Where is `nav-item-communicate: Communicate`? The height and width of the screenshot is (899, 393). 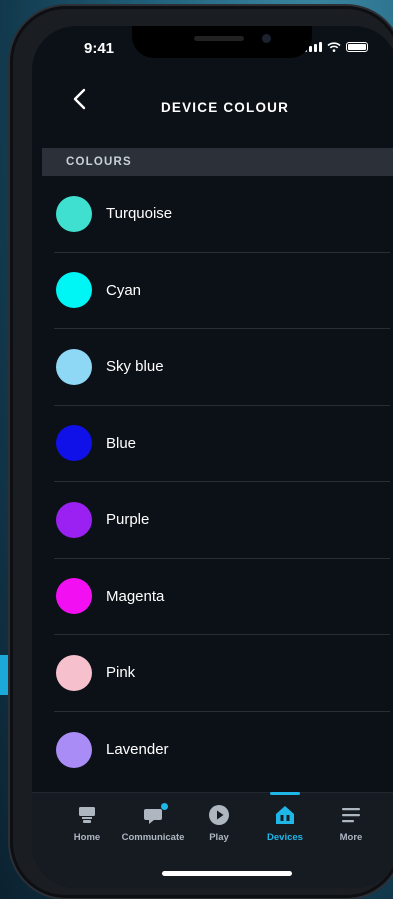 nav-item-communicate: Communicate is located at coordinates (153, 823).